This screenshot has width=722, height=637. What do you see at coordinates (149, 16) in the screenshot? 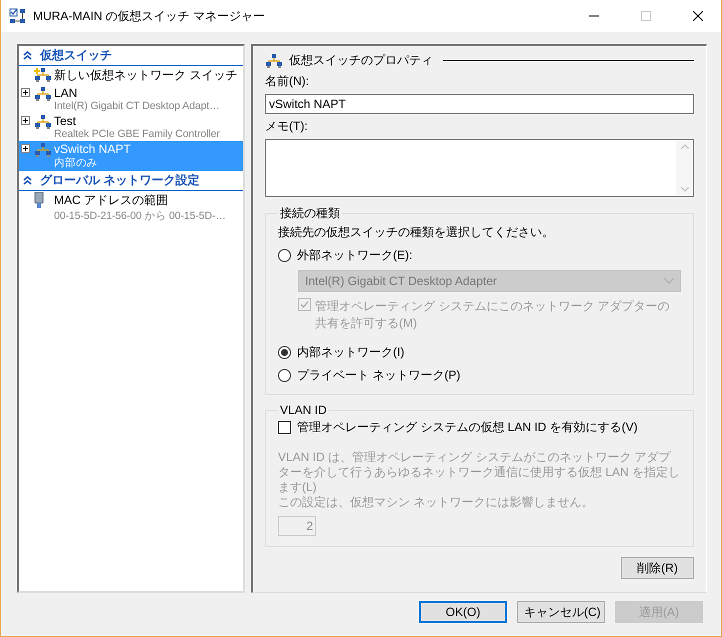
I see `window-title: MURA-MAIN の仮想スイッチ マネージャー` at bounding box center [149, 16].